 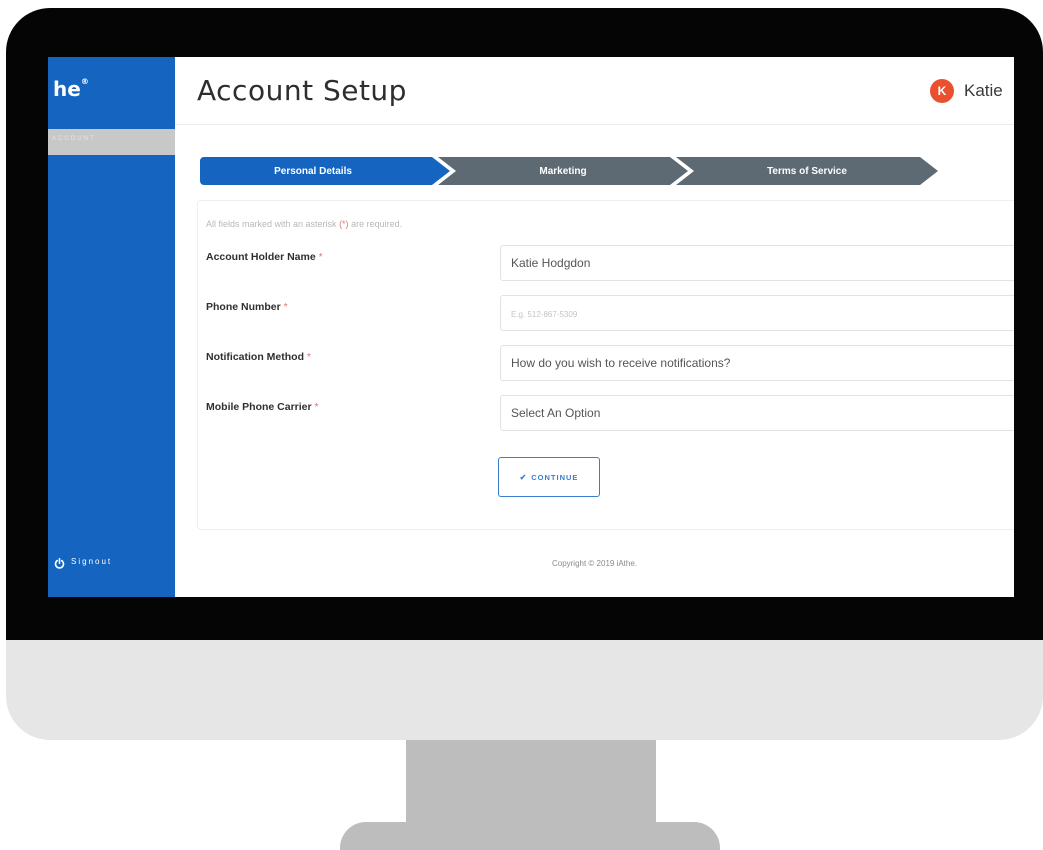 What do you see at coordinates (762, 263) in the screenshot?
I see `account-holder-name-input` at bounding box center [762, 263].